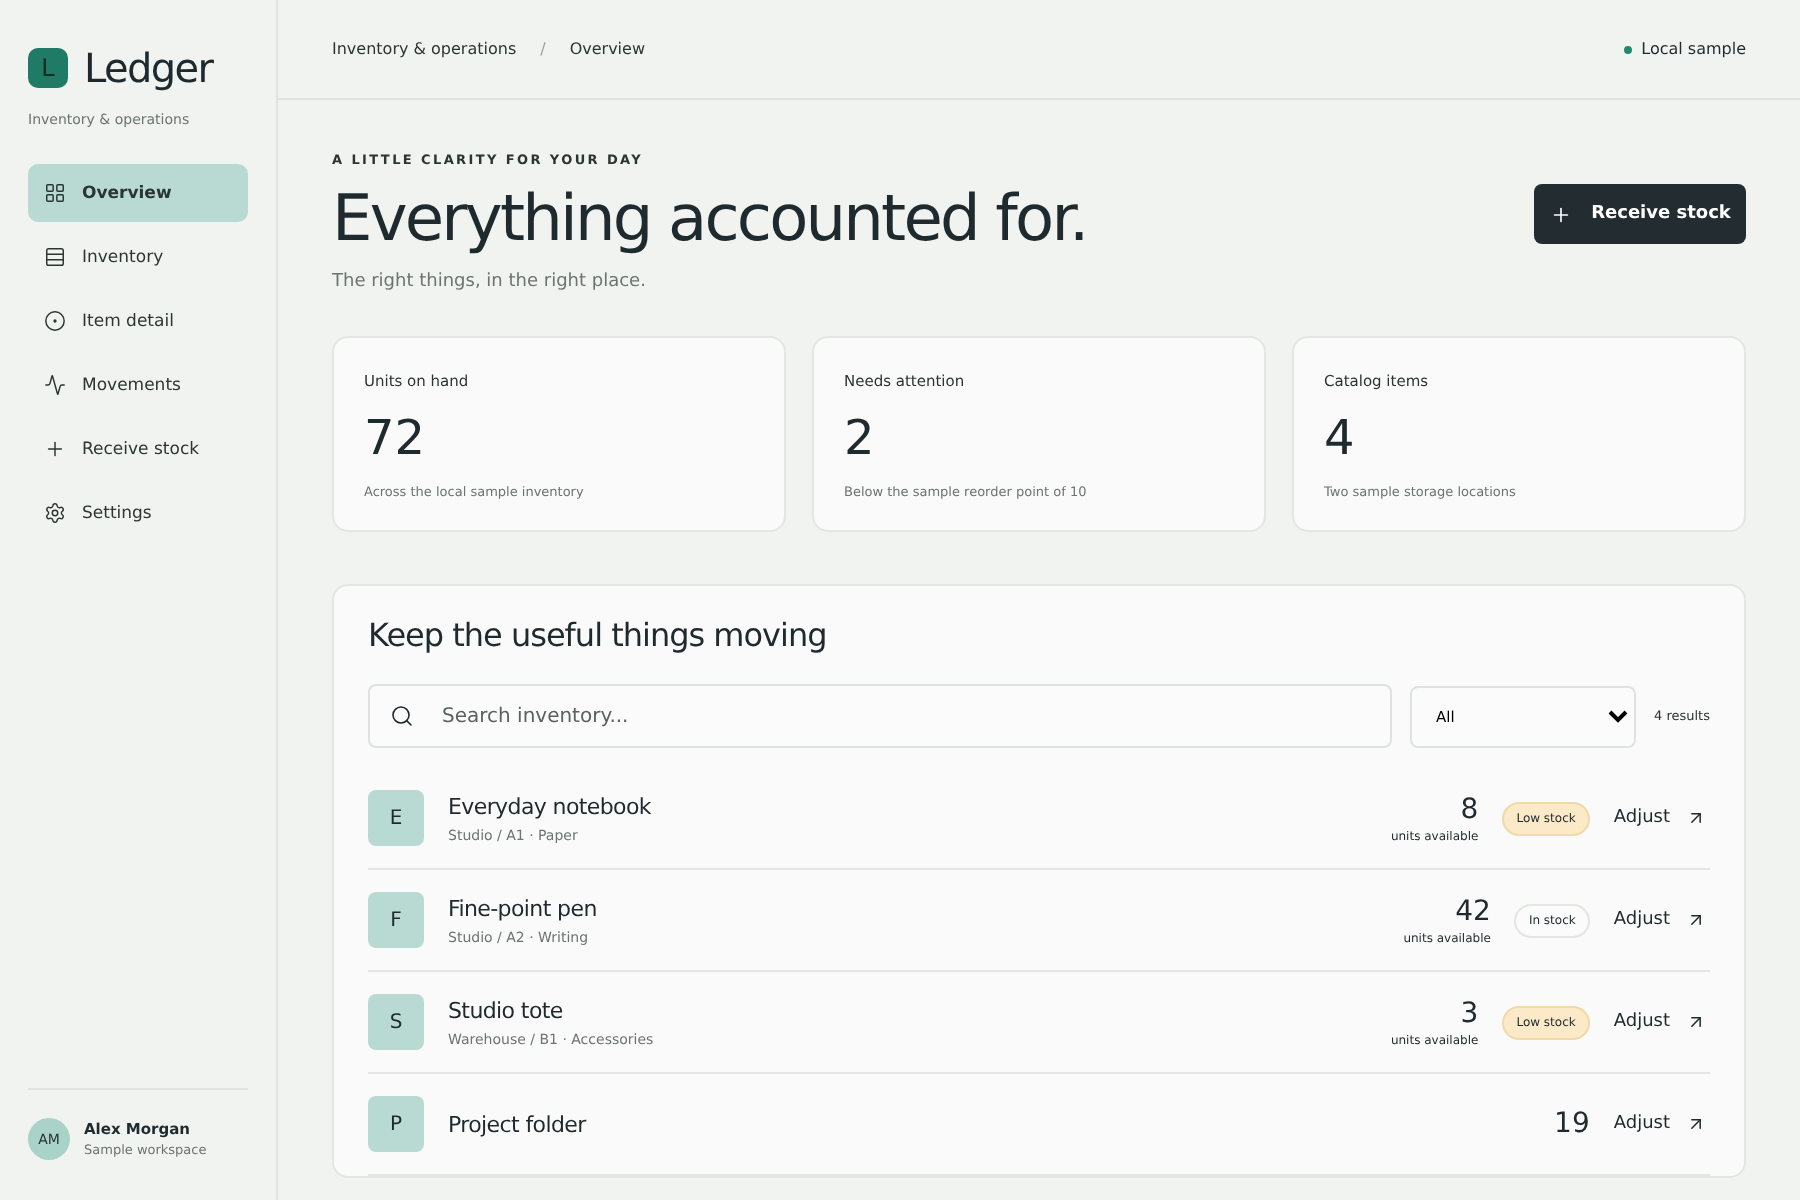 The width and height of the screenshot is (1800, 1200). Describe the element at coordinates (549, 806) in the screenshot. I see `item-name: Everyday notebook` at that location.